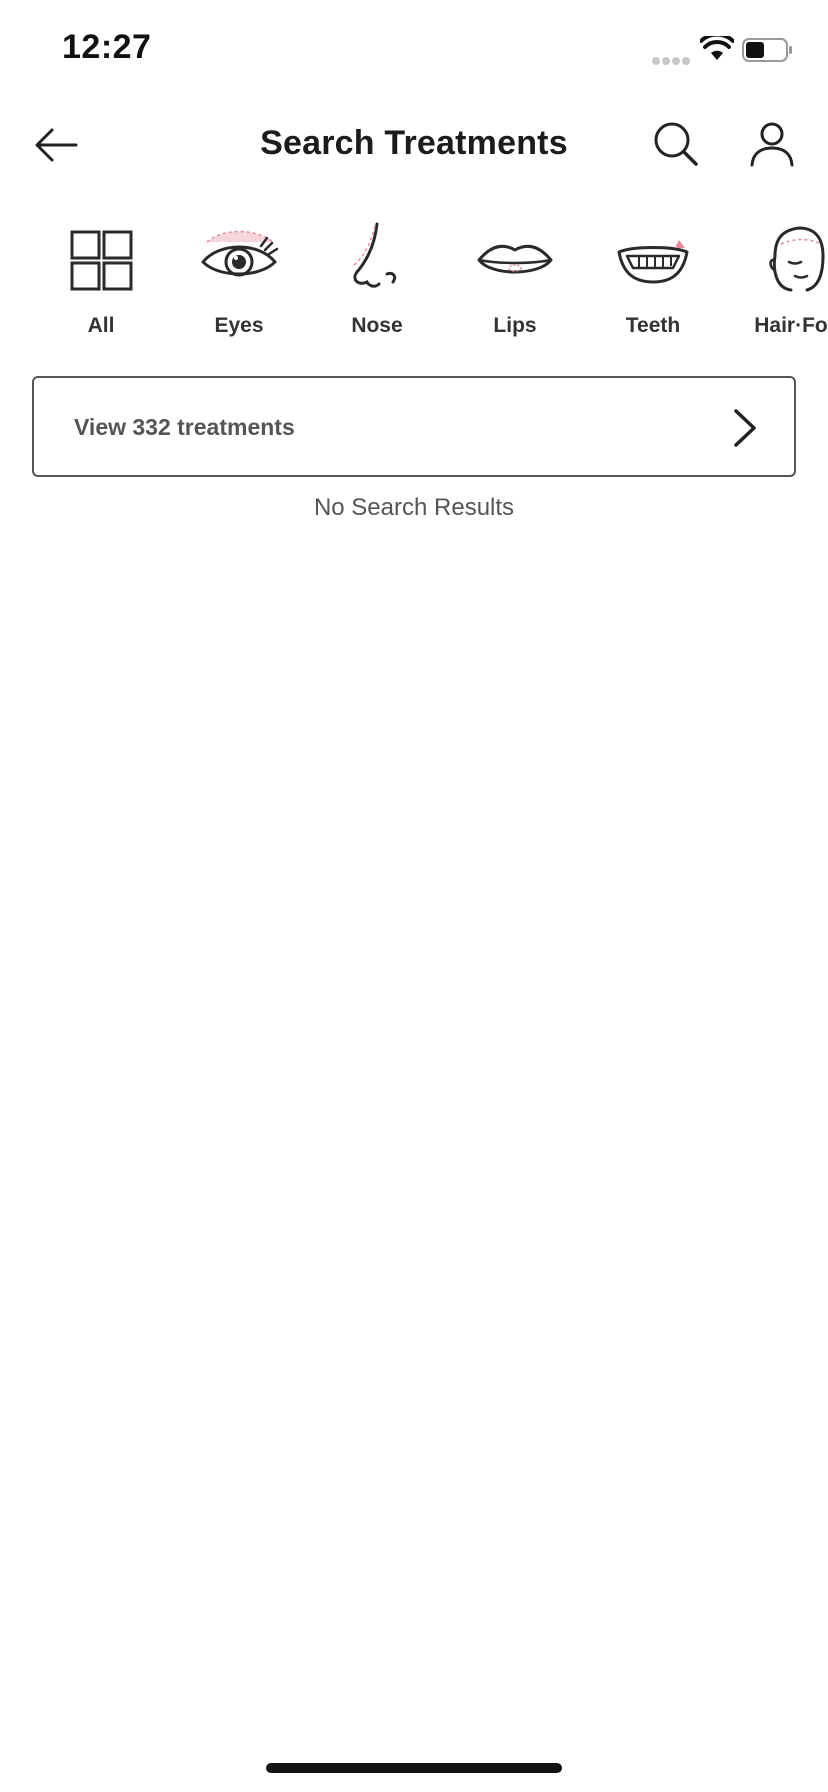 Image resolution: width=828 pixels, height=1792 pixels. What do you see at coordinates (515, 259) in the screenshot?
I see `lips-icon` at bounding box center [515, 259].